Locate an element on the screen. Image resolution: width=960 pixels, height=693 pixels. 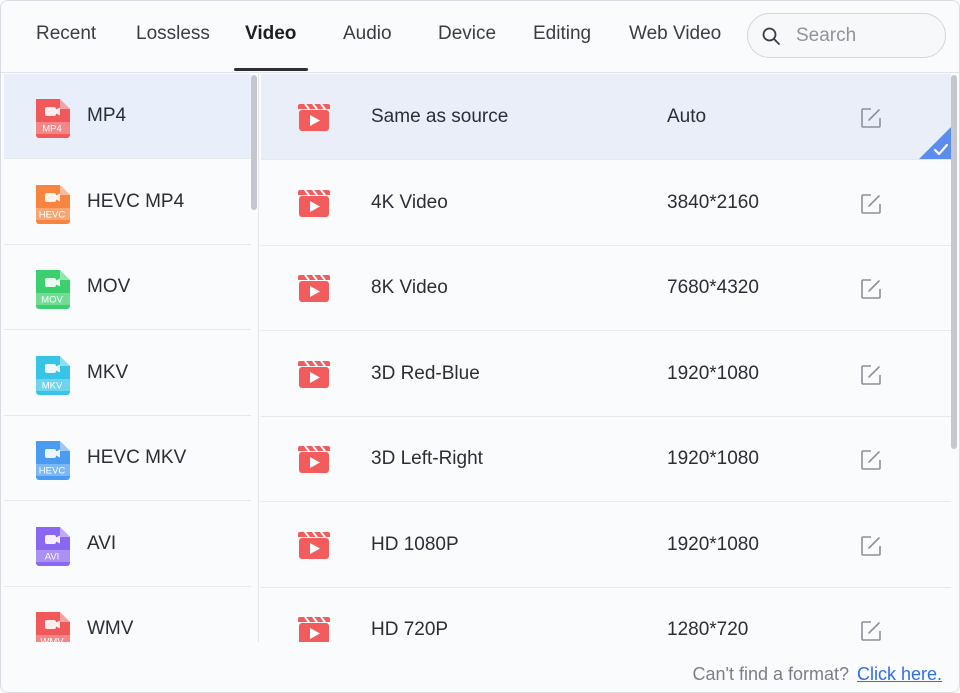
preset-resolution: 1280*720 is located at coordinates (708, 629).